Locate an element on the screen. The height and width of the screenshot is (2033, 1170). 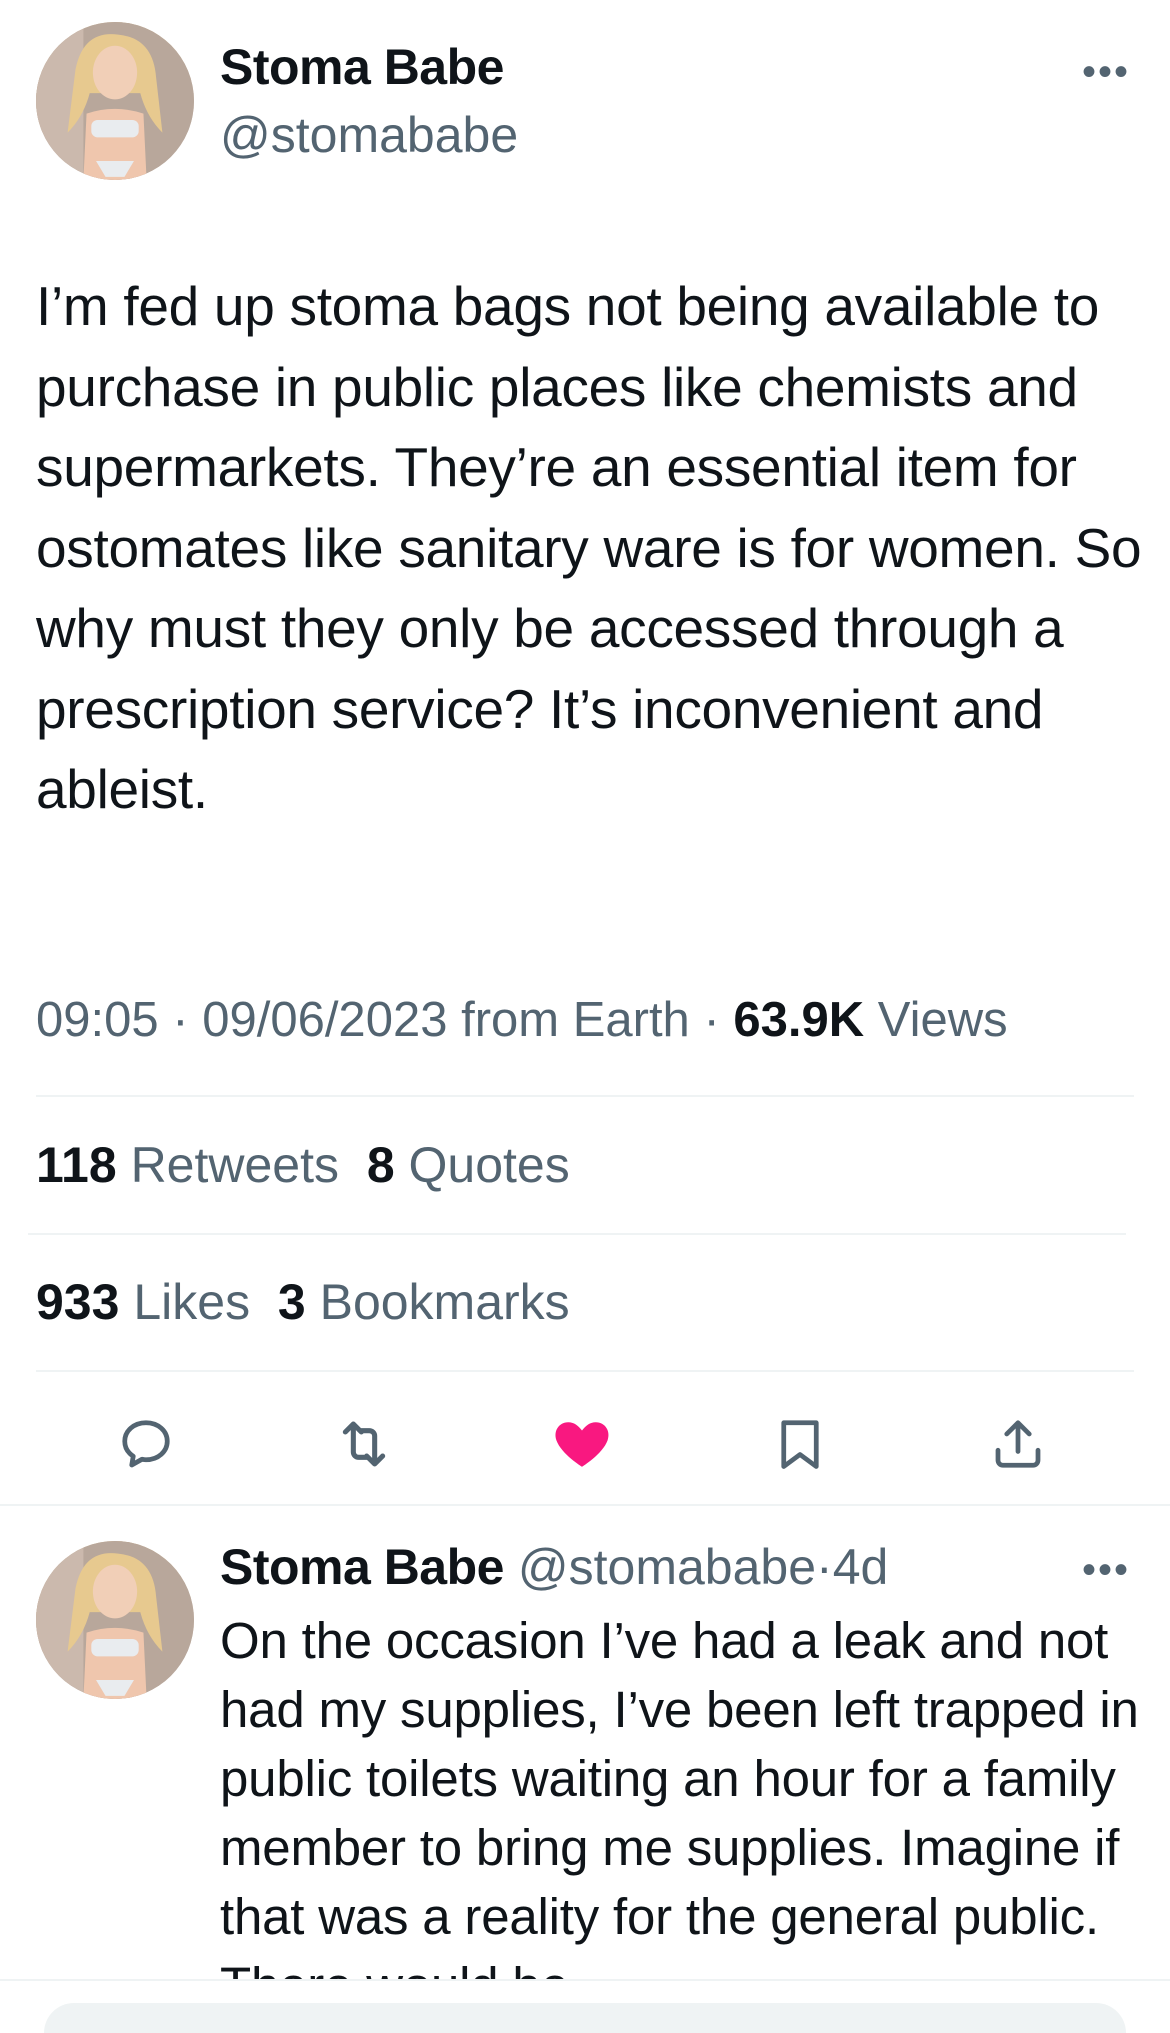
reply-avatar is located at coordinates (115, 1620).